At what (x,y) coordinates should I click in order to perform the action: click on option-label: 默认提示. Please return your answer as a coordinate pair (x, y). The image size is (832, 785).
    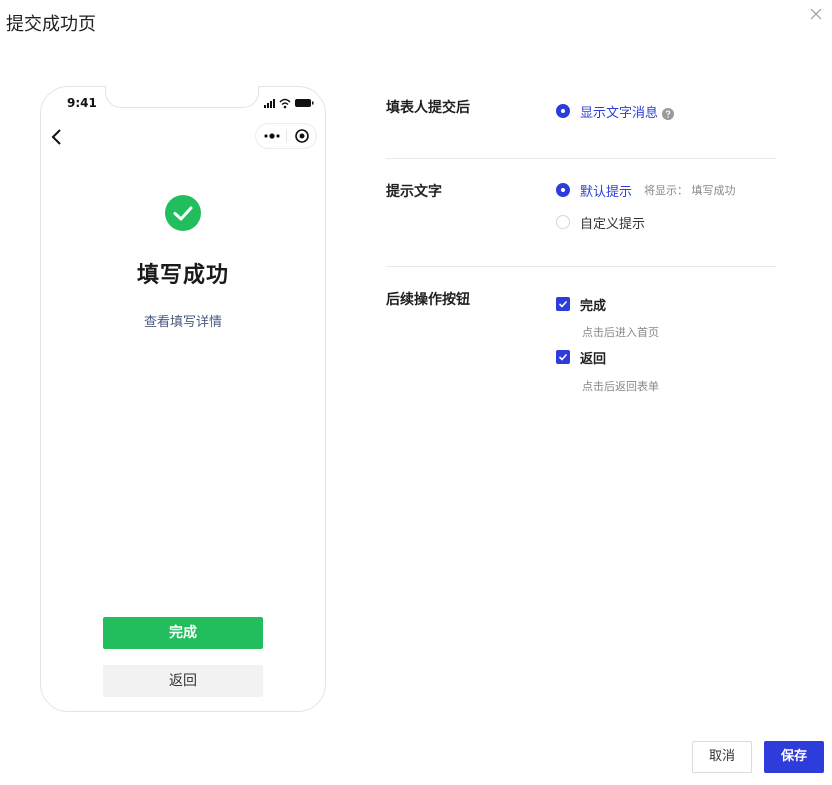
    Looking at the image, I should click on (606, 192).